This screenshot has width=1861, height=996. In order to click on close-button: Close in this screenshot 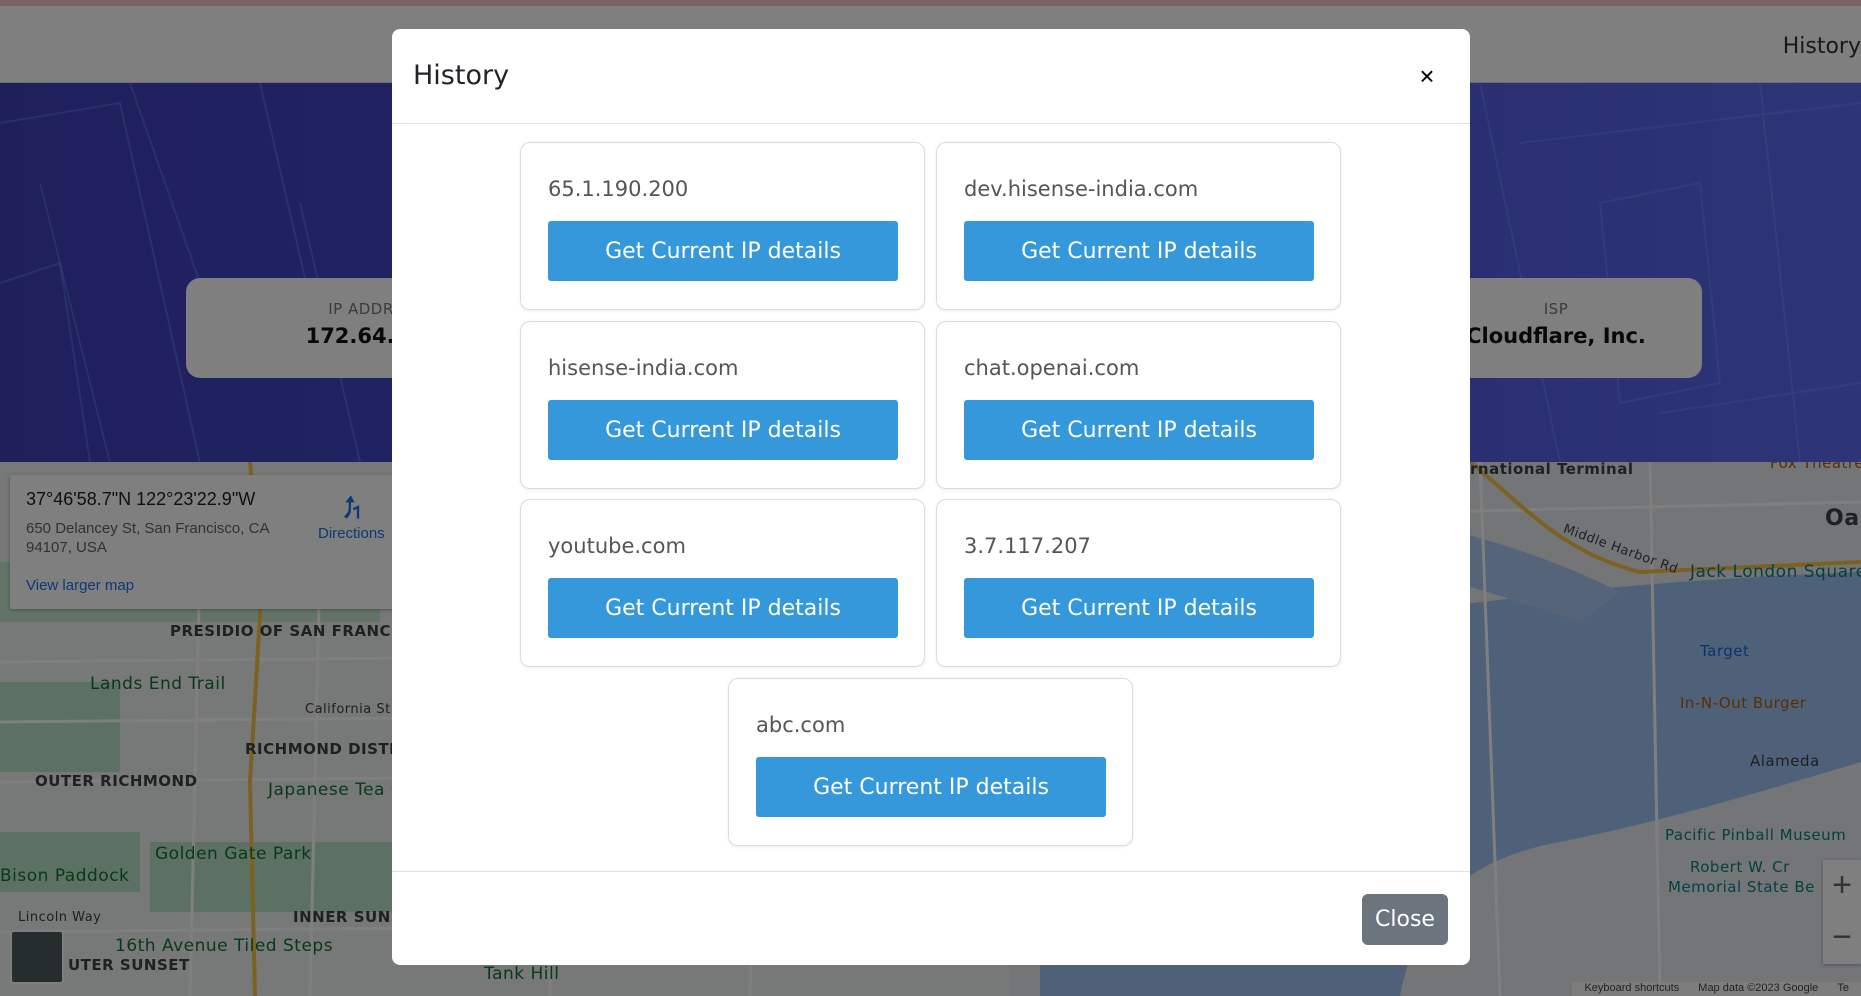, I will do `click(1405, 919)`.